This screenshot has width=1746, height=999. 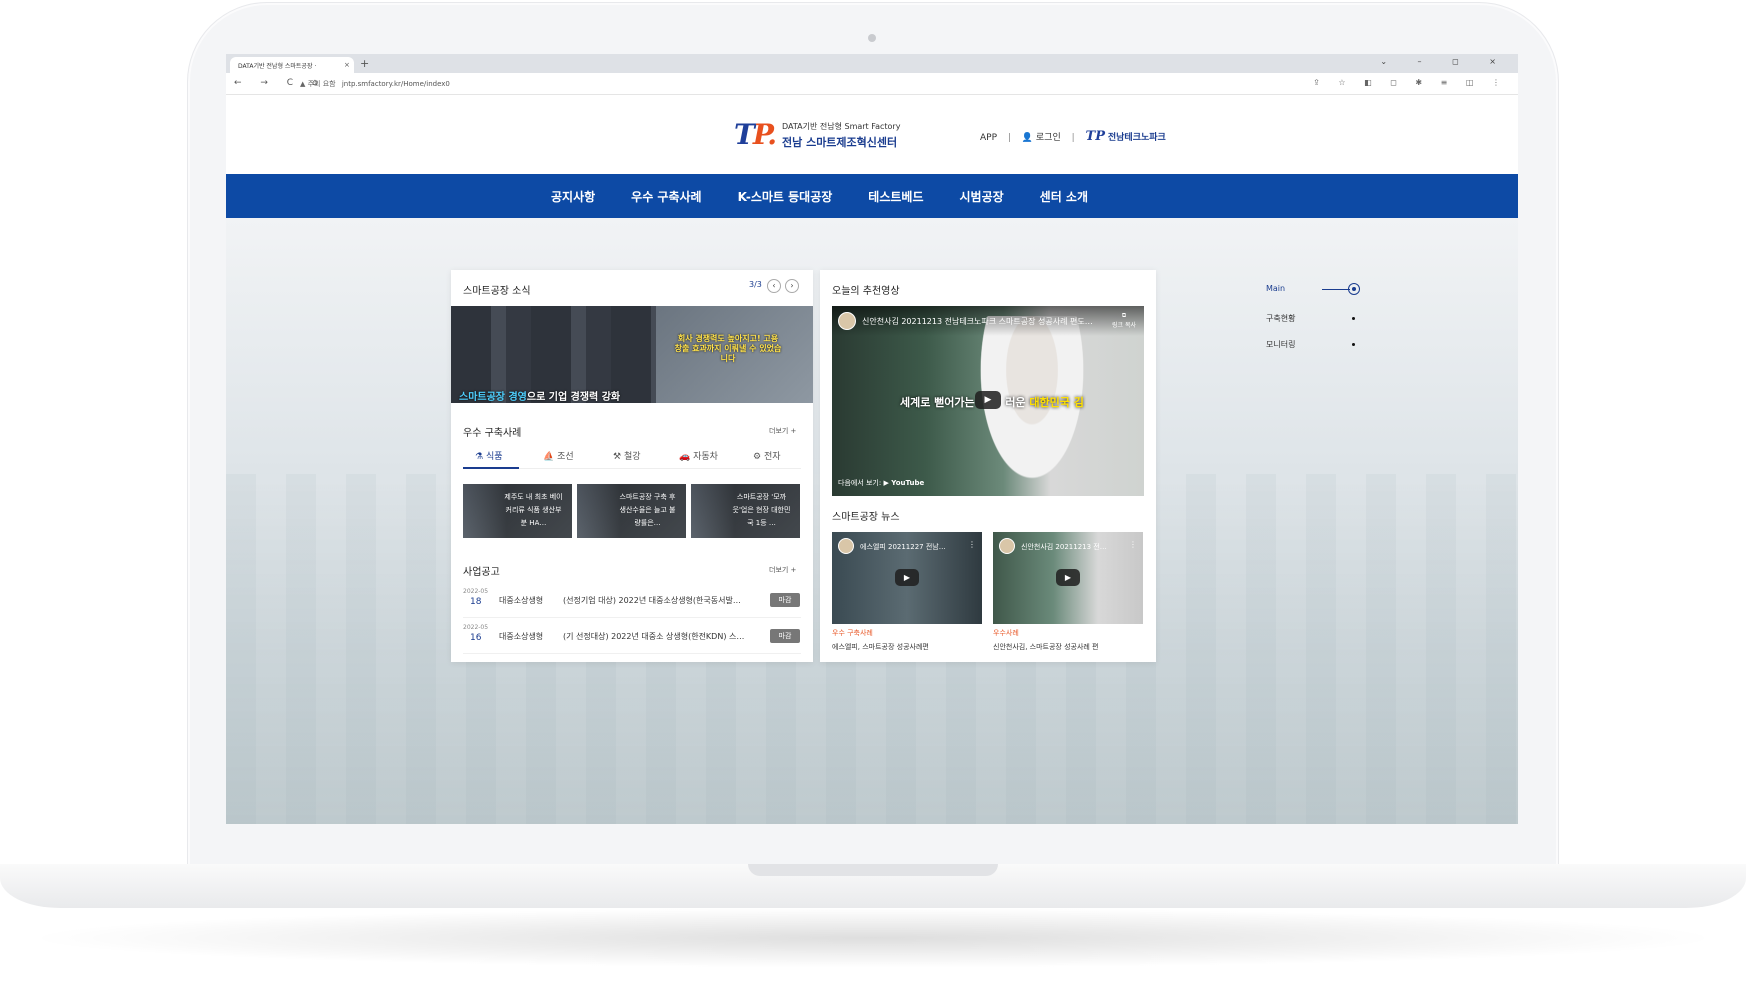 I want to click on side-nav-status: 구축현황, so click(x=1280, y=318).